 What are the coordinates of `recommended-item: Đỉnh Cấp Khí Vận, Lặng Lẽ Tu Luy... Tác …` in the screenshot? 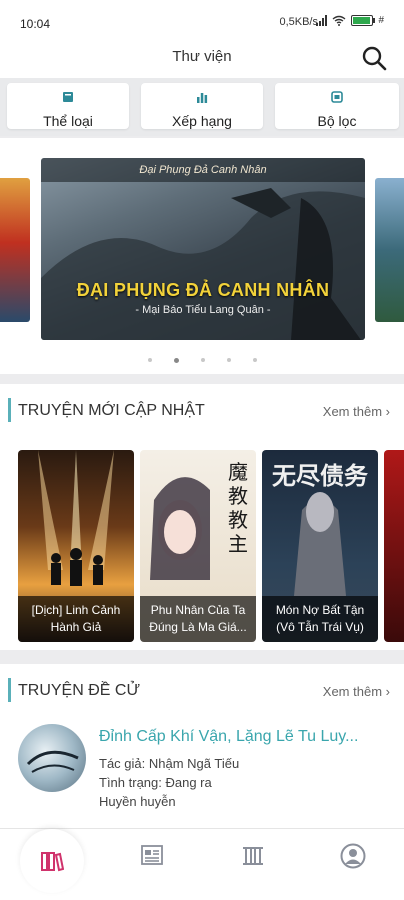 It's located at (211, 767).